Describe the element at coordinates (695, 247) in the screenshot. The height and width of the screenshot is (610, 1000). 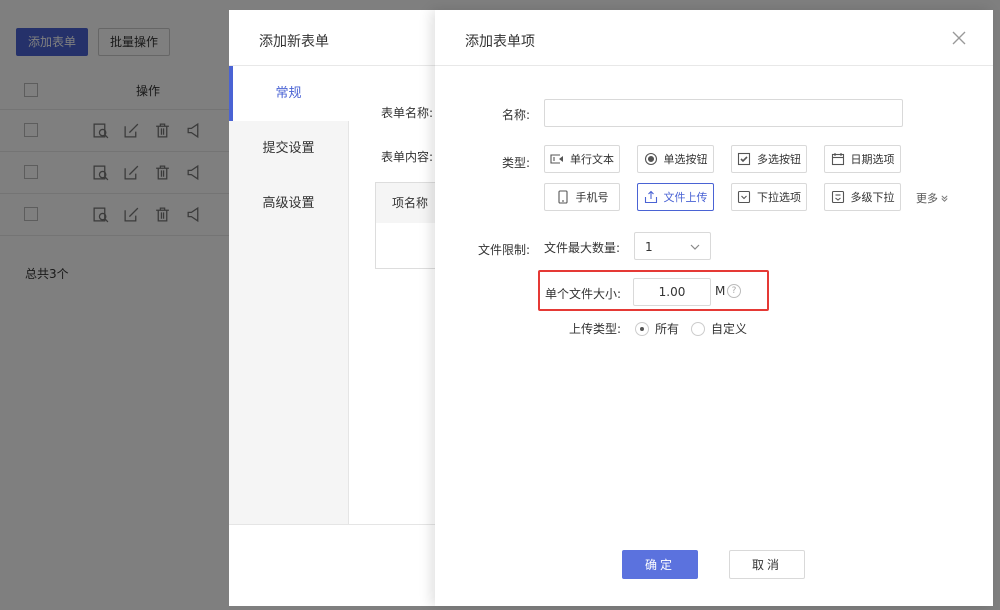
I see `chevron-down-icon` at that location.